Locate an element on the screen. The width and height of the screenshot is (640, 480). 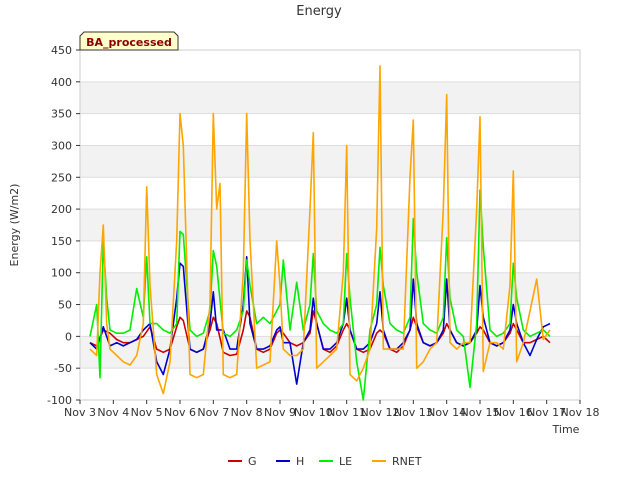
y-tick-label: 250 is located at coordinates (61, 177).